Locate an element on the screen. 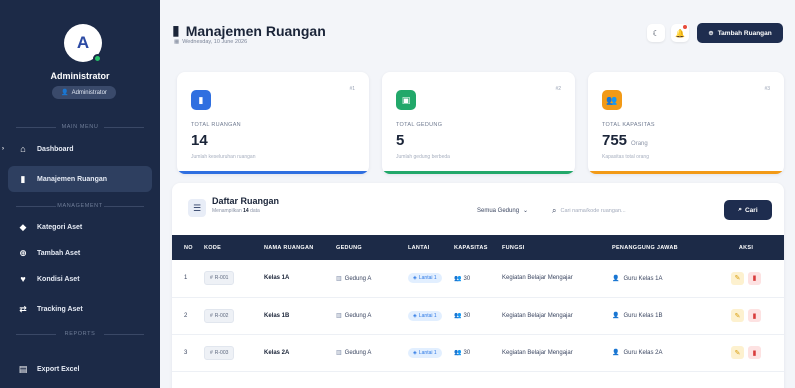  column-header-penanggung-jawab: PENANGGUNG JAWAB is located at coordinates (660, 247).